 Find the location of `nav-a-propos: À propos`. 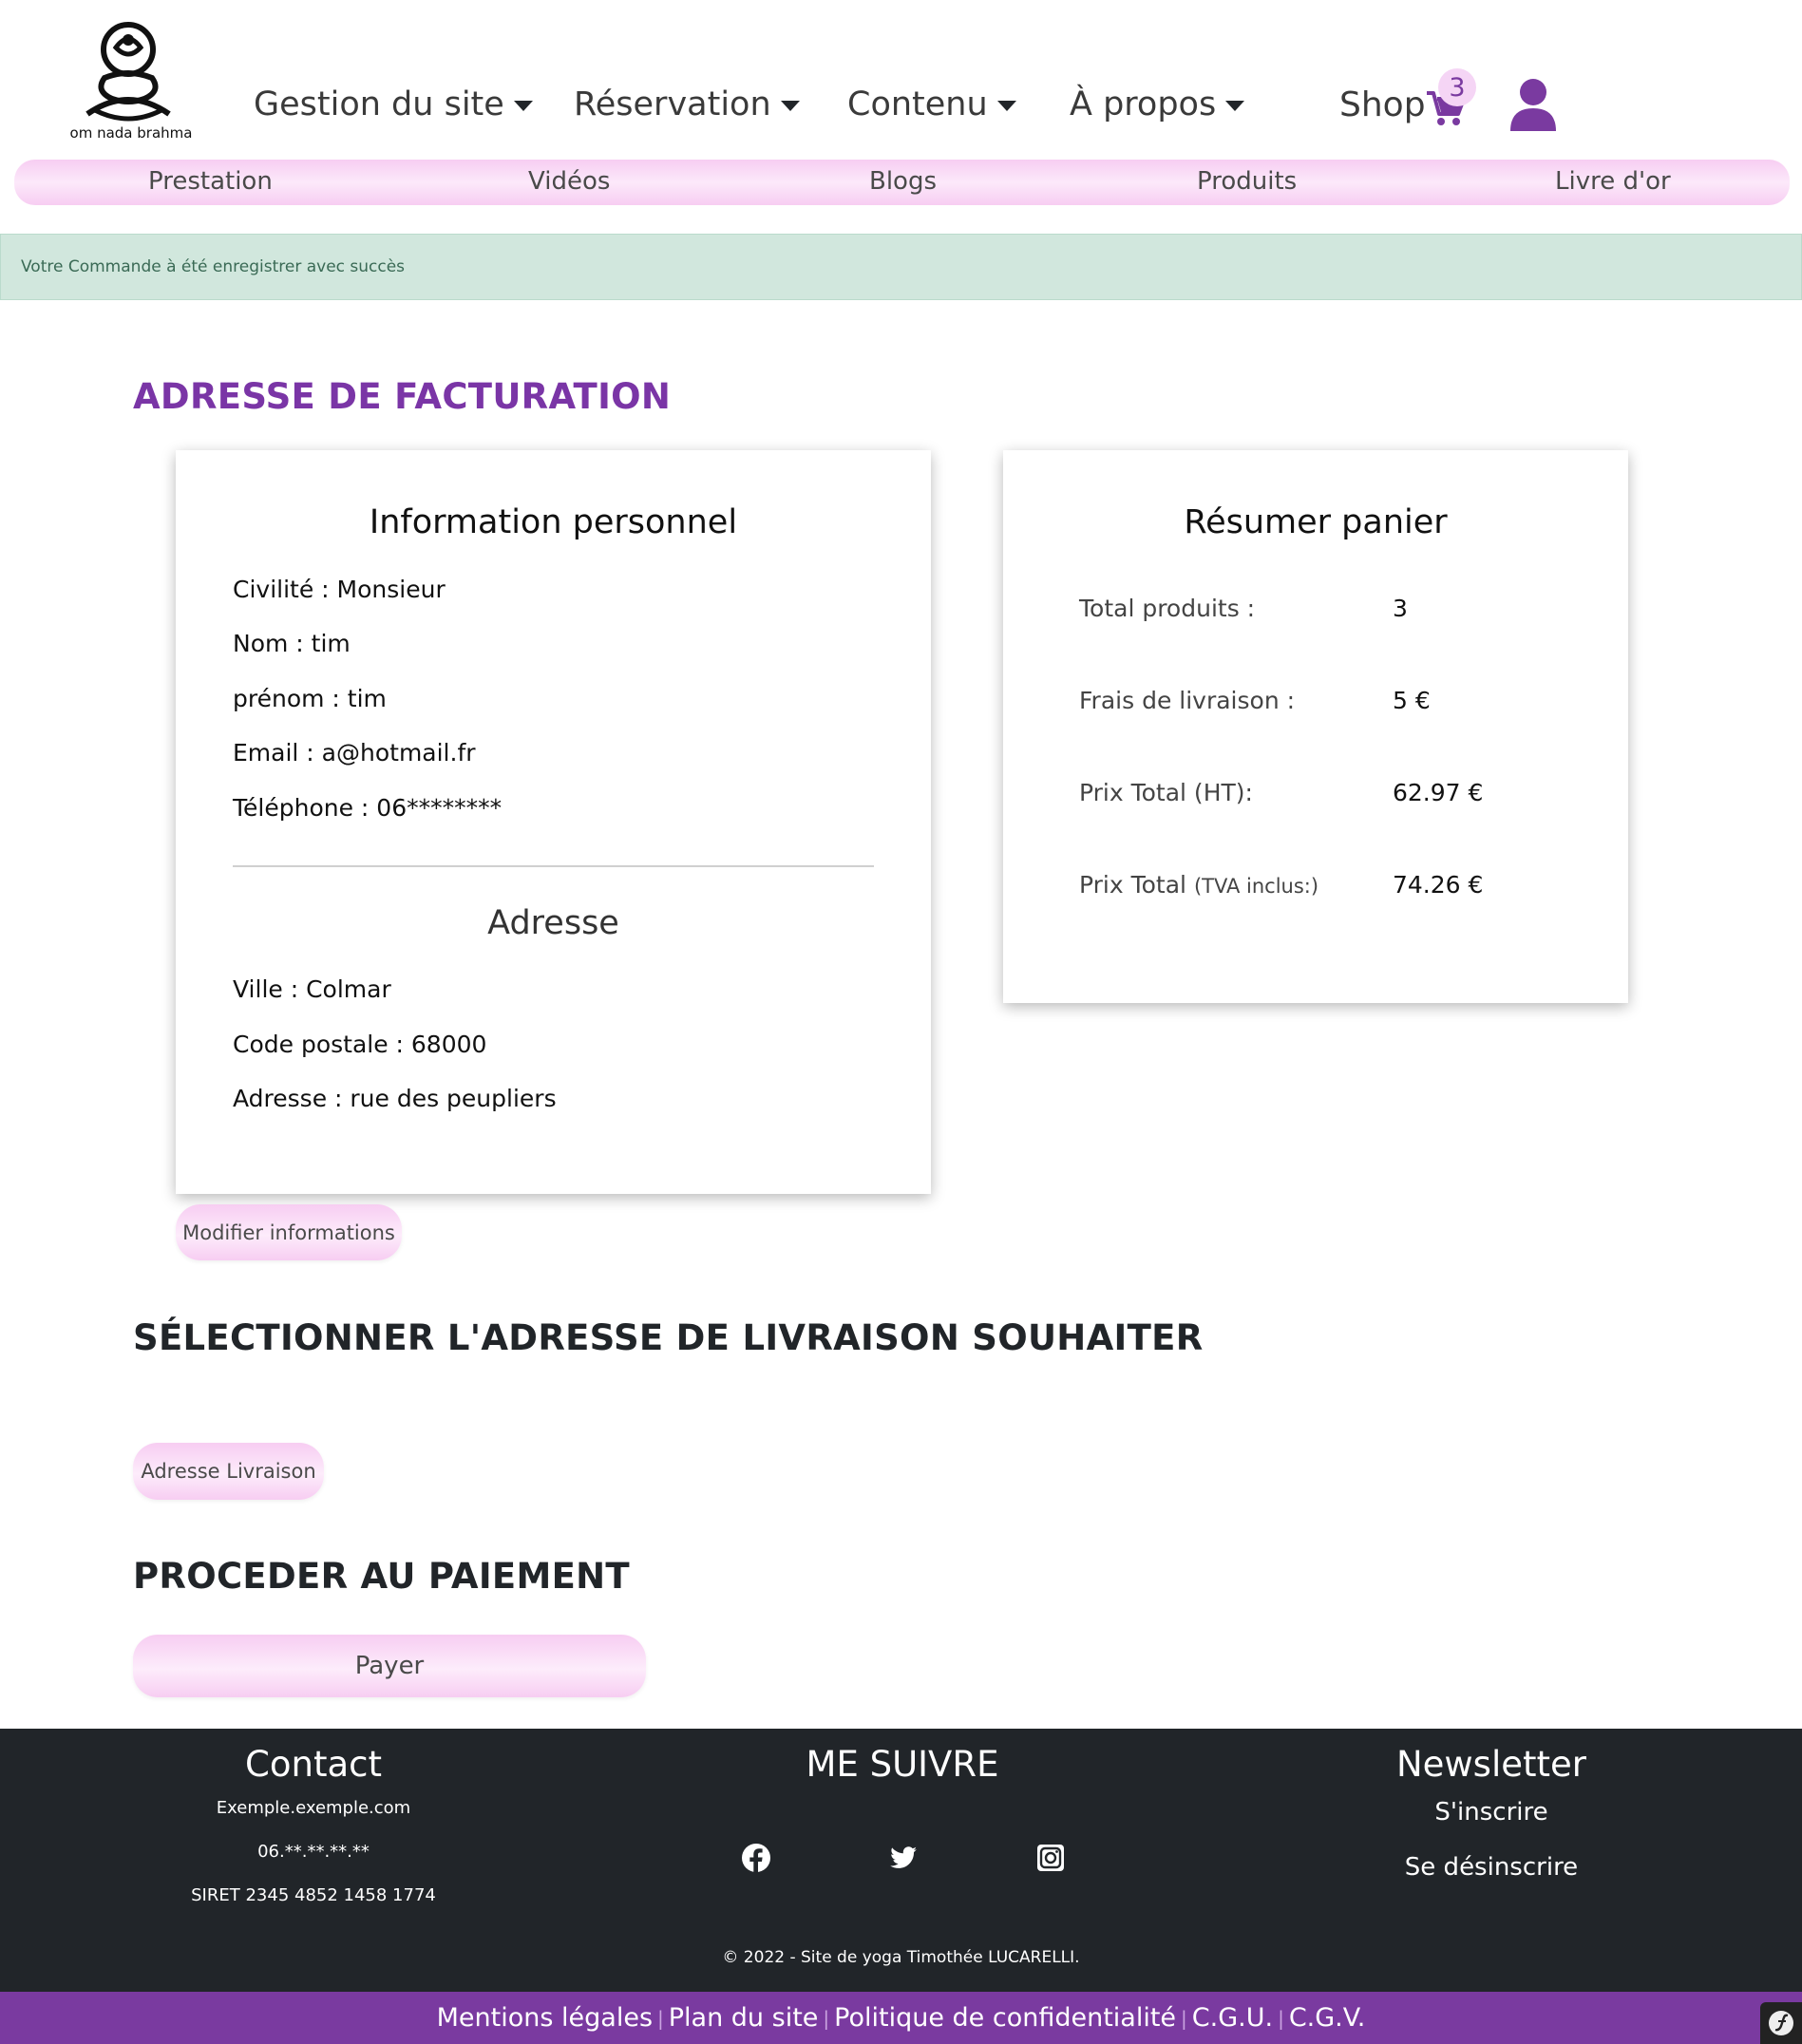

nav-a-propos: À propos is located at coordinates (1157, 104).